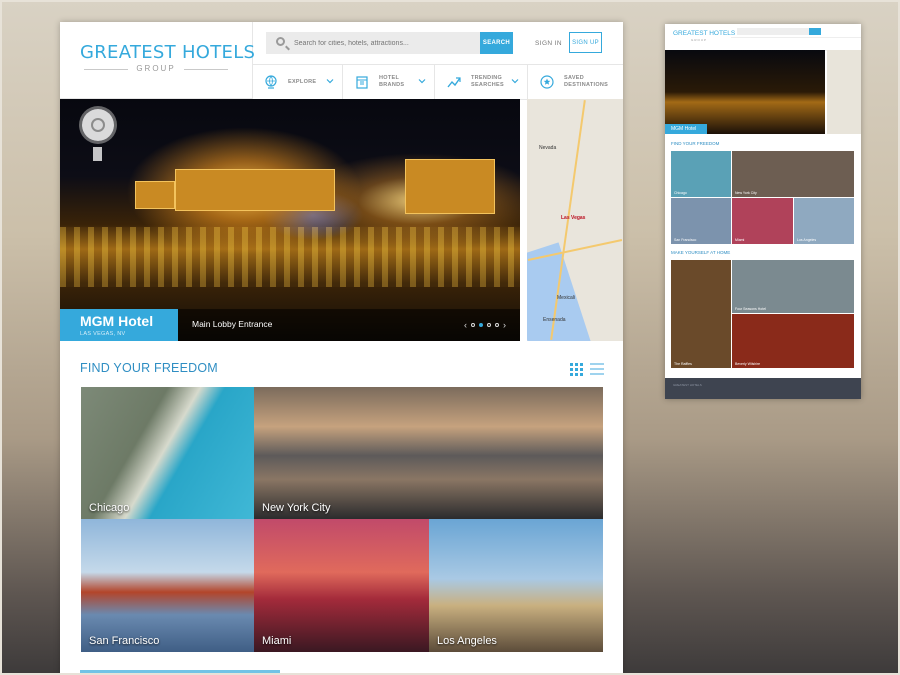 Image resolution: width=900 pixels, height=675 pixels. What do you see at coordinates (302, 82) in the screenshot?
I see `nav-label-explore: EXPLORE` at bounding box center [302, 82].